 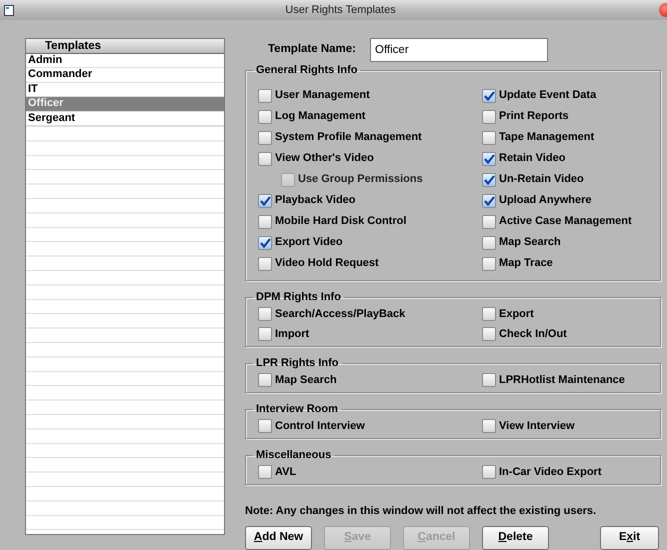 What do you see at coordinates (526, 264) in the screenshot?
I see `checkbox-label: Map Trace` at bounding box center [526, 264].